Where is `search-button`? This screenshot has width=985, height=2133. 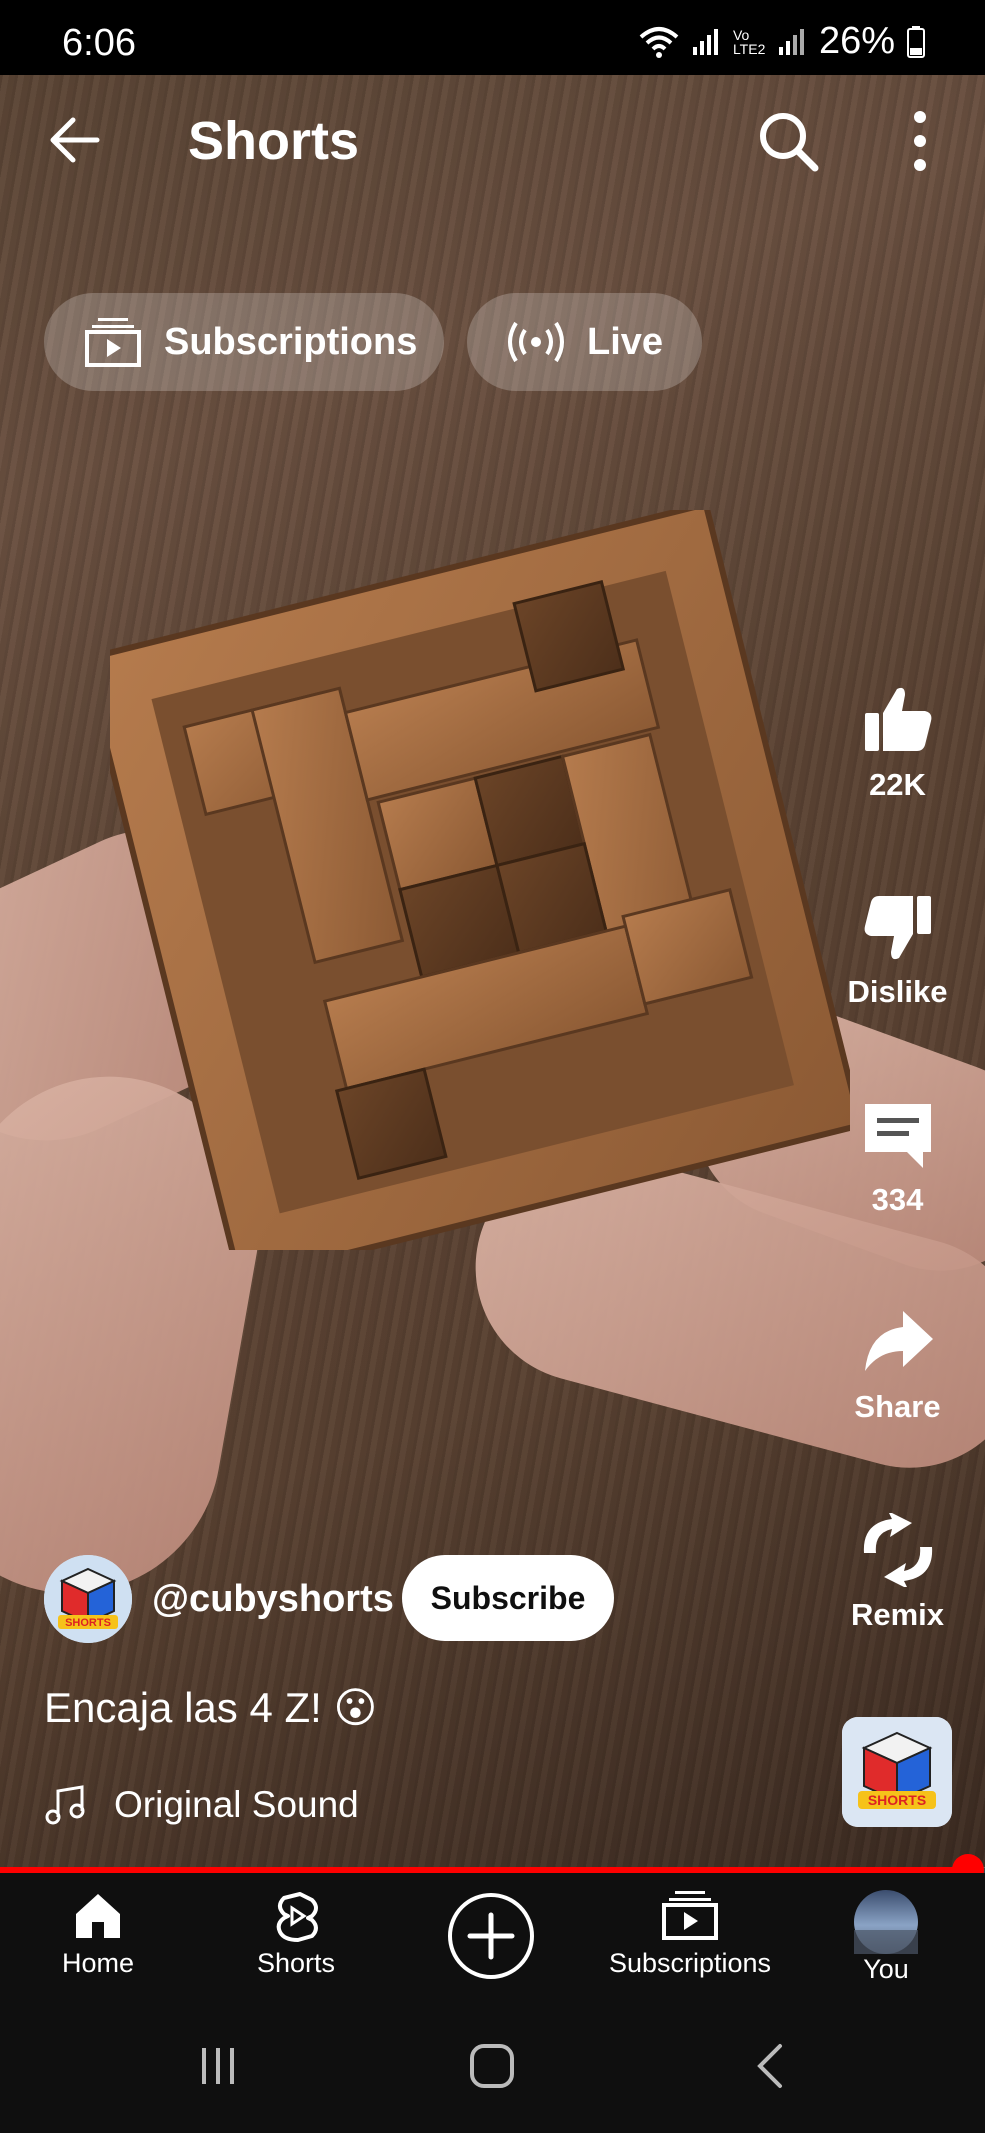 search-button is located at coordinates (788, 141).